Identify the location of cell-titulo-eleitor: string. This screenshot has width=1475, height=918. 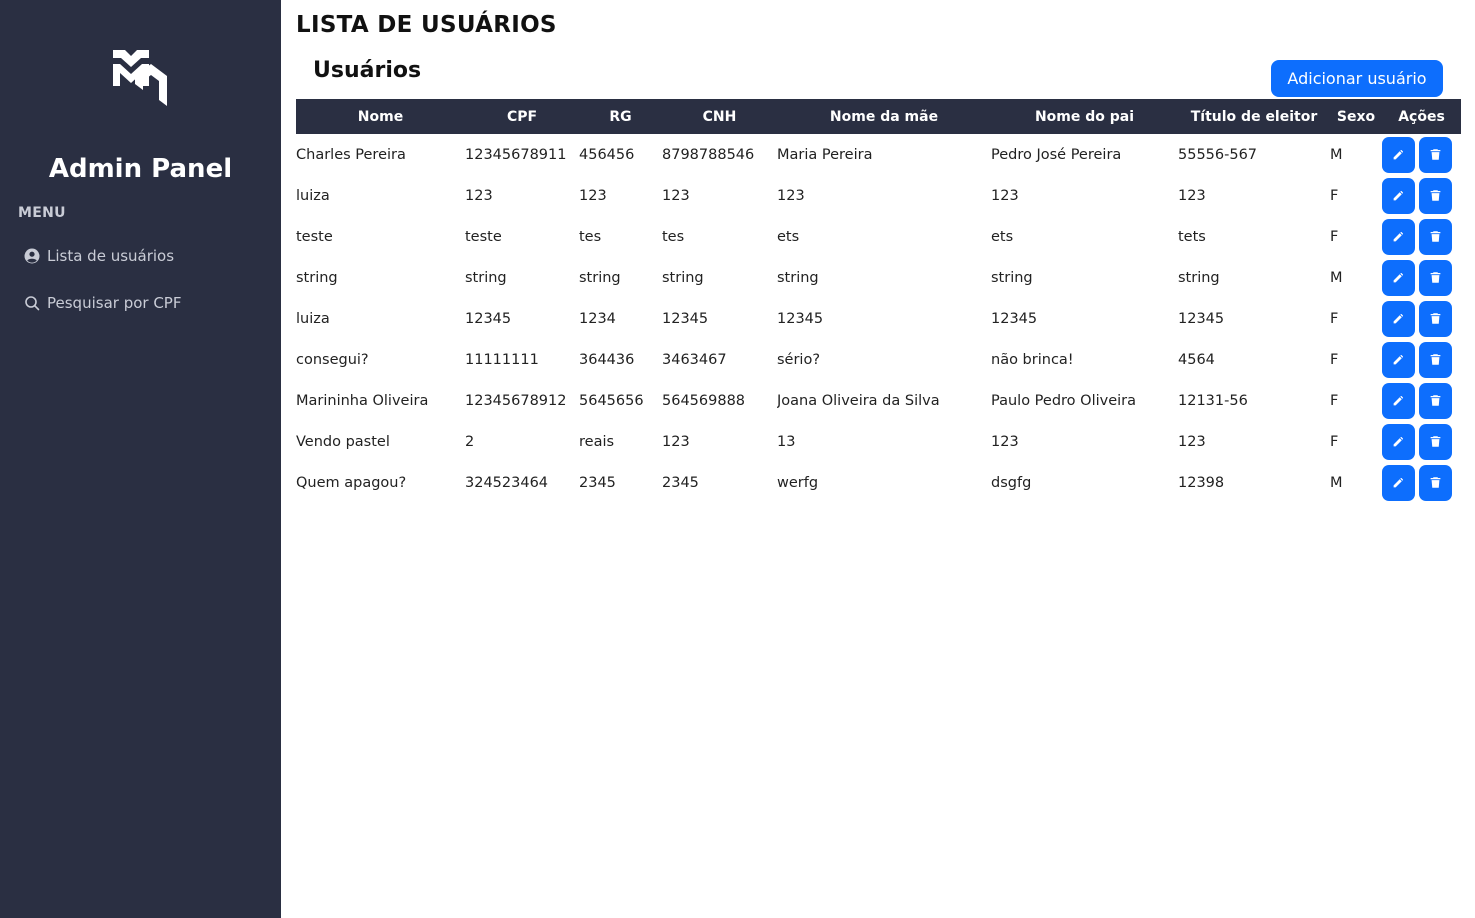
(1199, 277).